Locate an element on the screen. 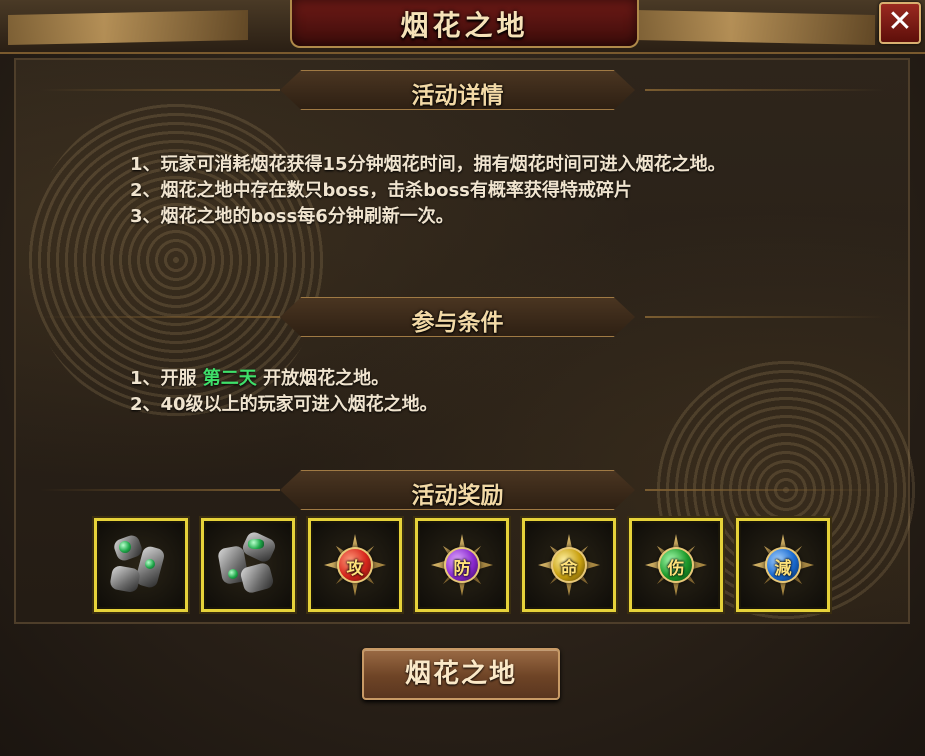 Image resolution: width=925 pixels, height=756 pixels. reward-slot: 防 is located at coordinates (462, 565).